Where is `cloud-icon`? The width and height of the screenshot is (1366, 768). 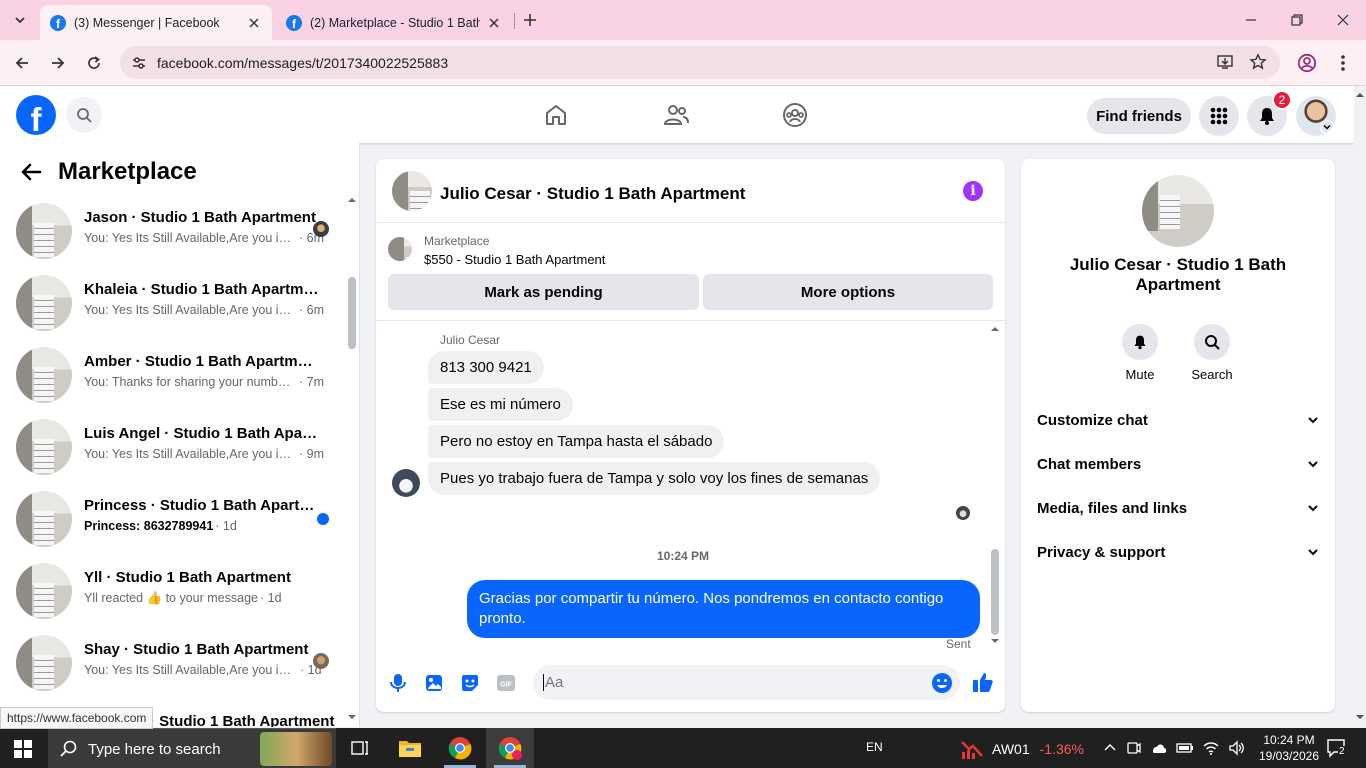 cloud-icon is located at coordinates (1159, 748).